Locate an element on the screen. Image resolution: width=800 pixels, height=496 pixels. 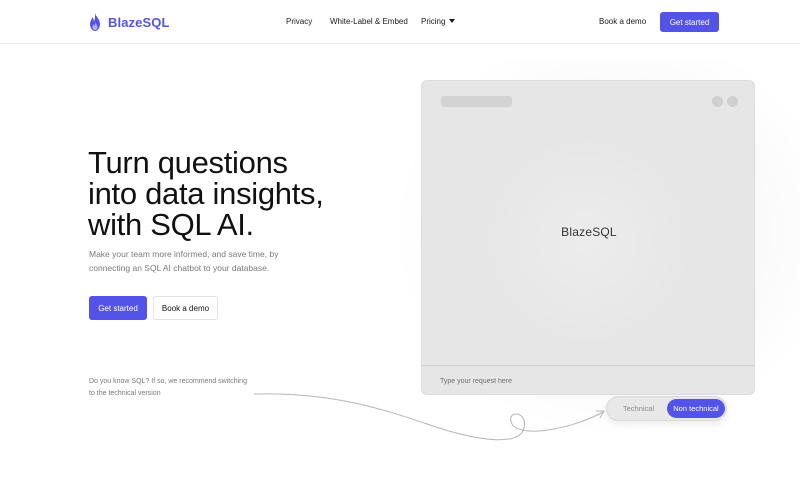
request-input is located at coordinates (590, 381).